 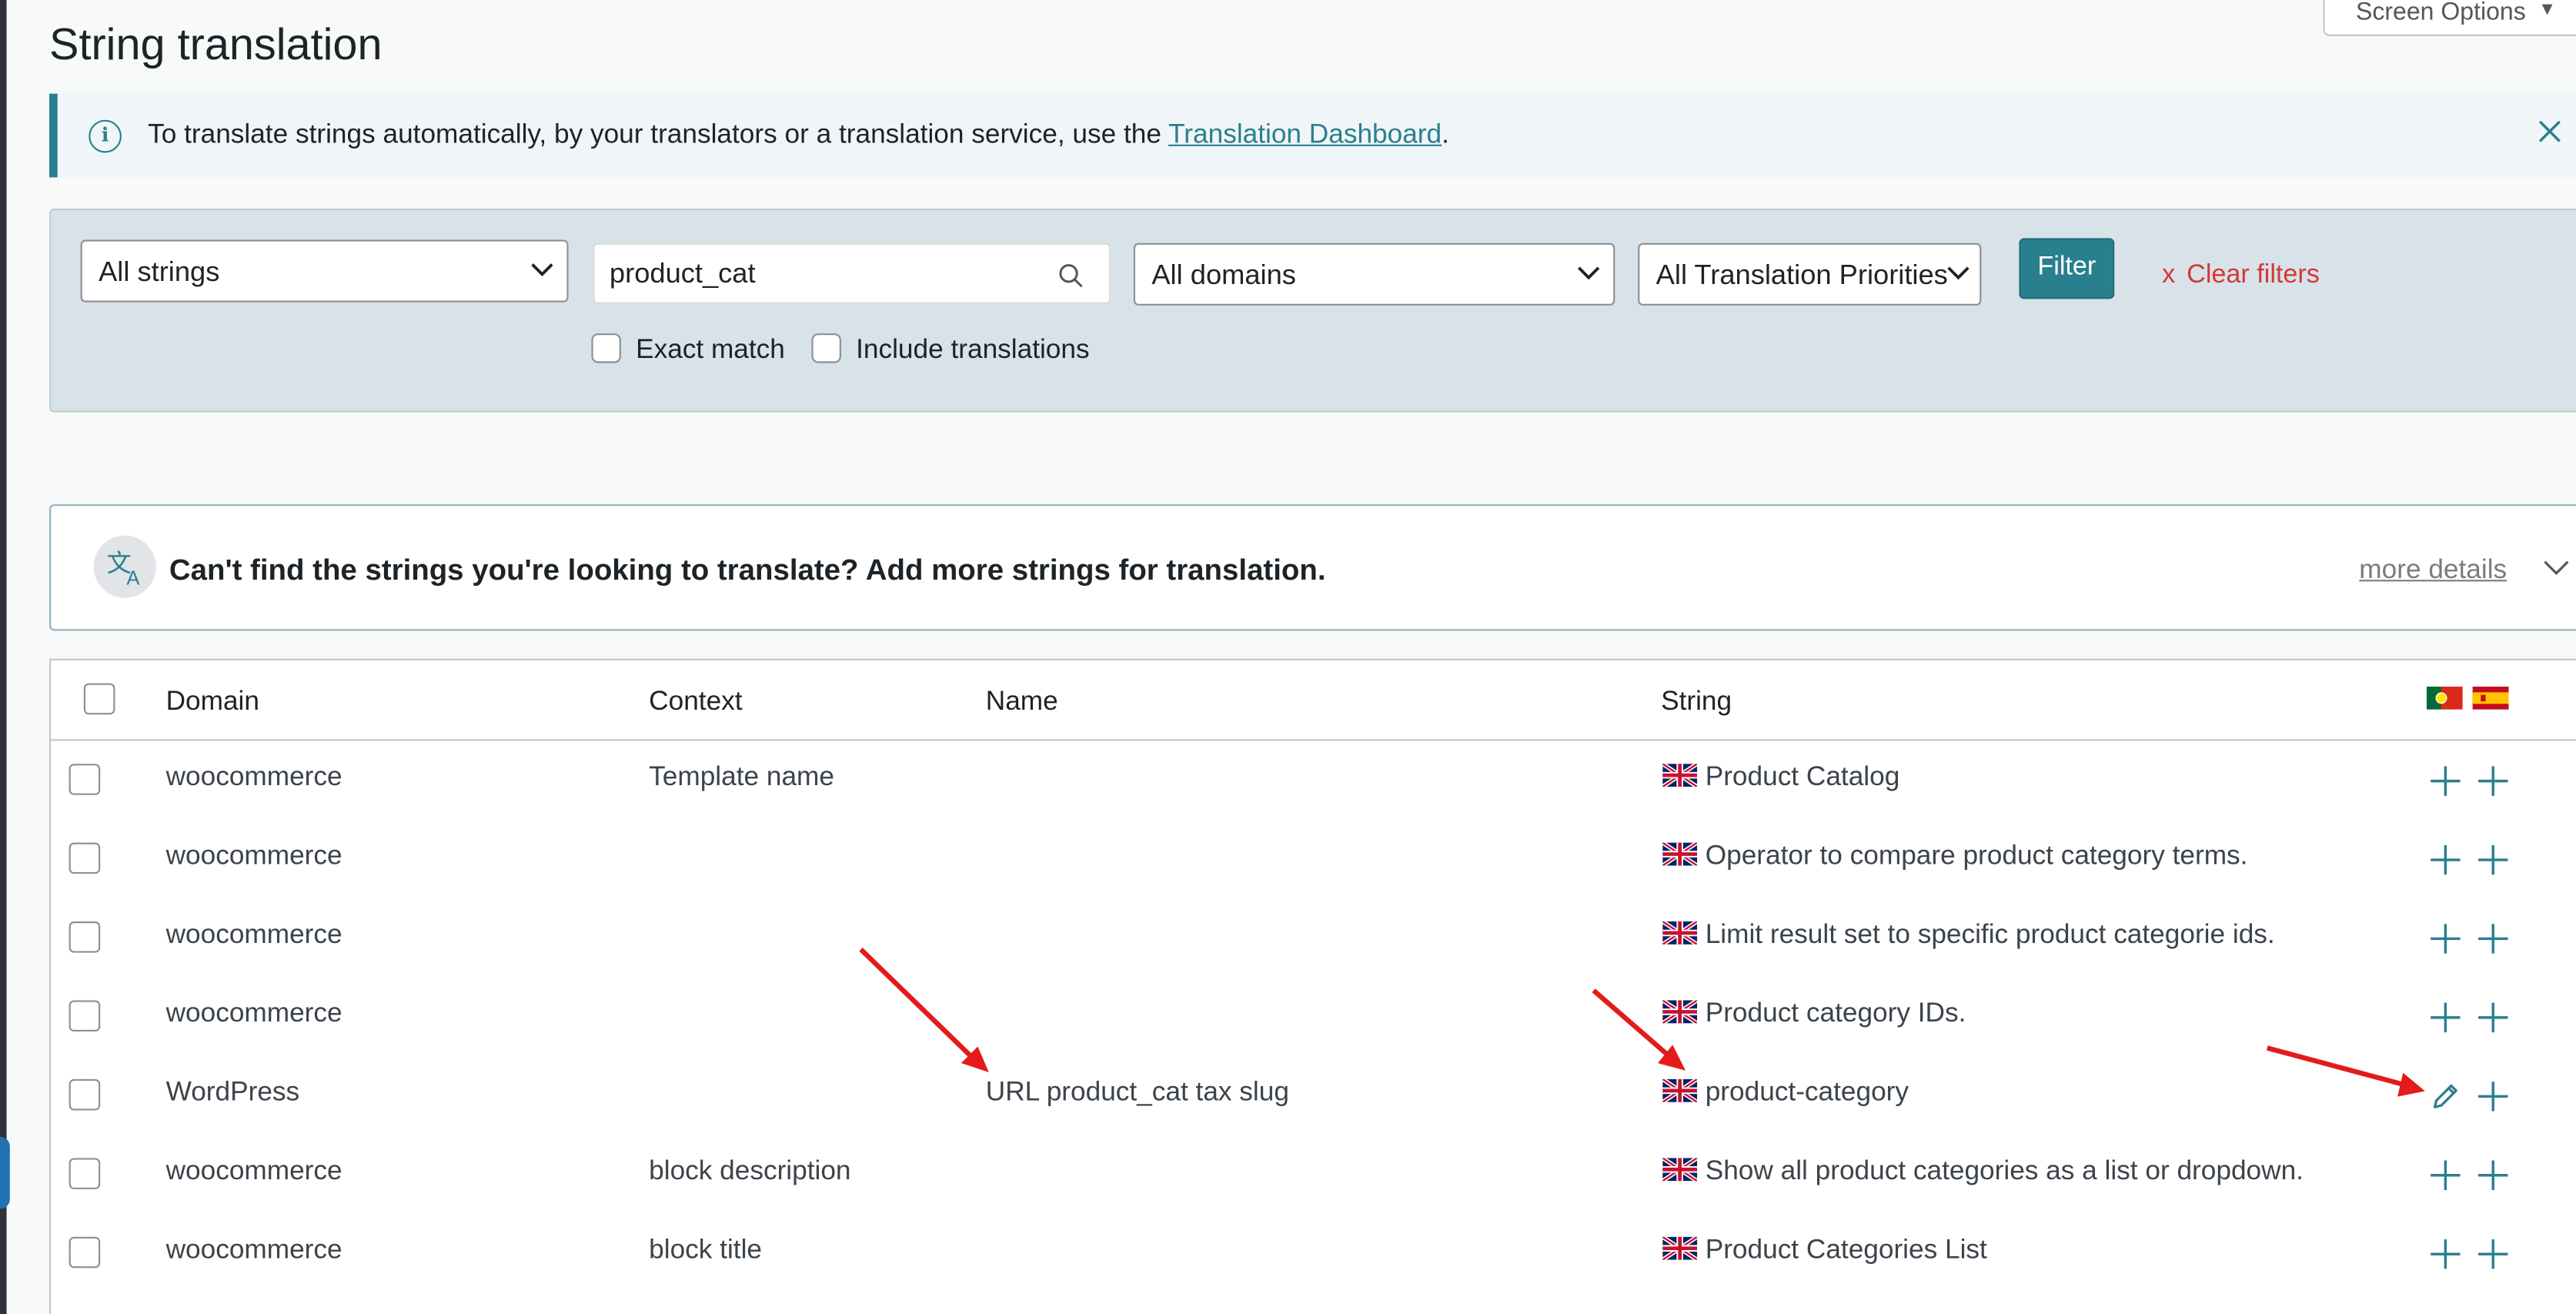 I want to click on clear-filters-x: x, so click(x=2169, y=275).